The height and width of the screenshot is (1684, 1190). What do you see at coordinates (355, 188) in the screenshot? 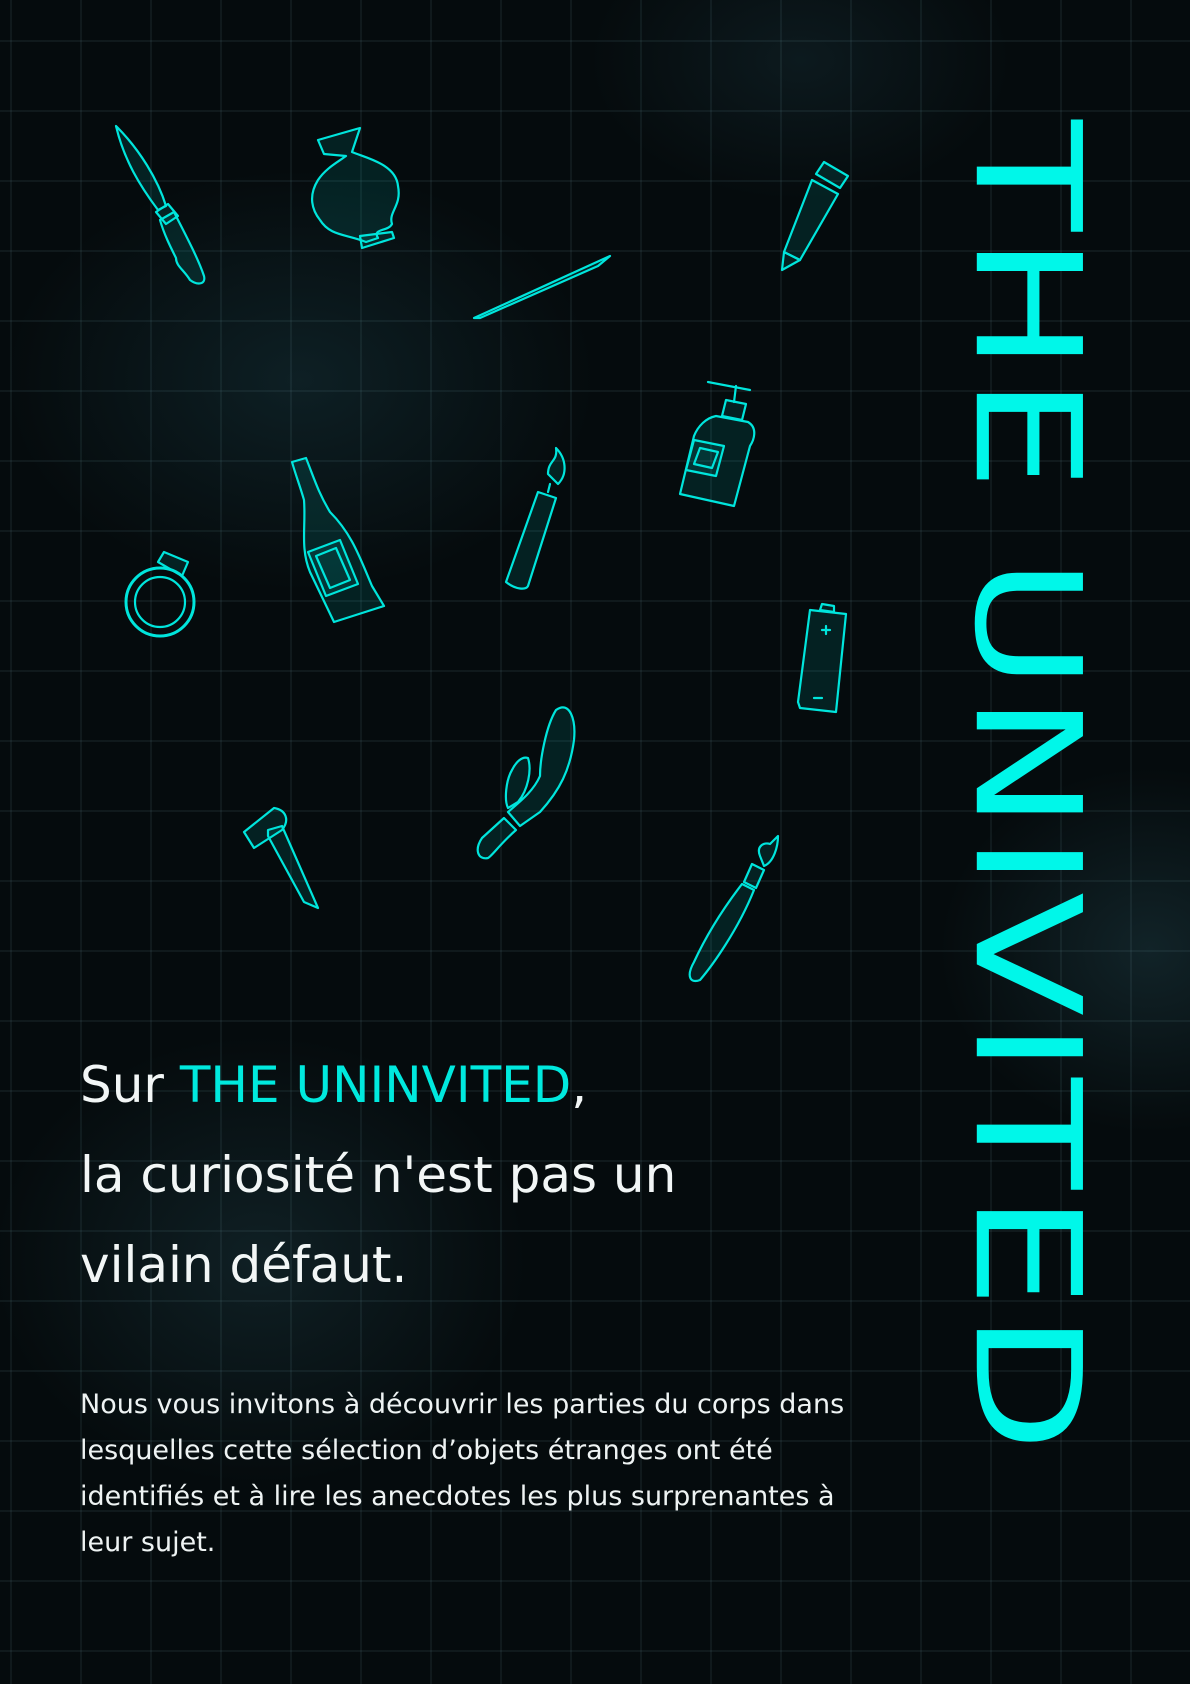
I see `vase-icon` at bounding box center [355, 188].